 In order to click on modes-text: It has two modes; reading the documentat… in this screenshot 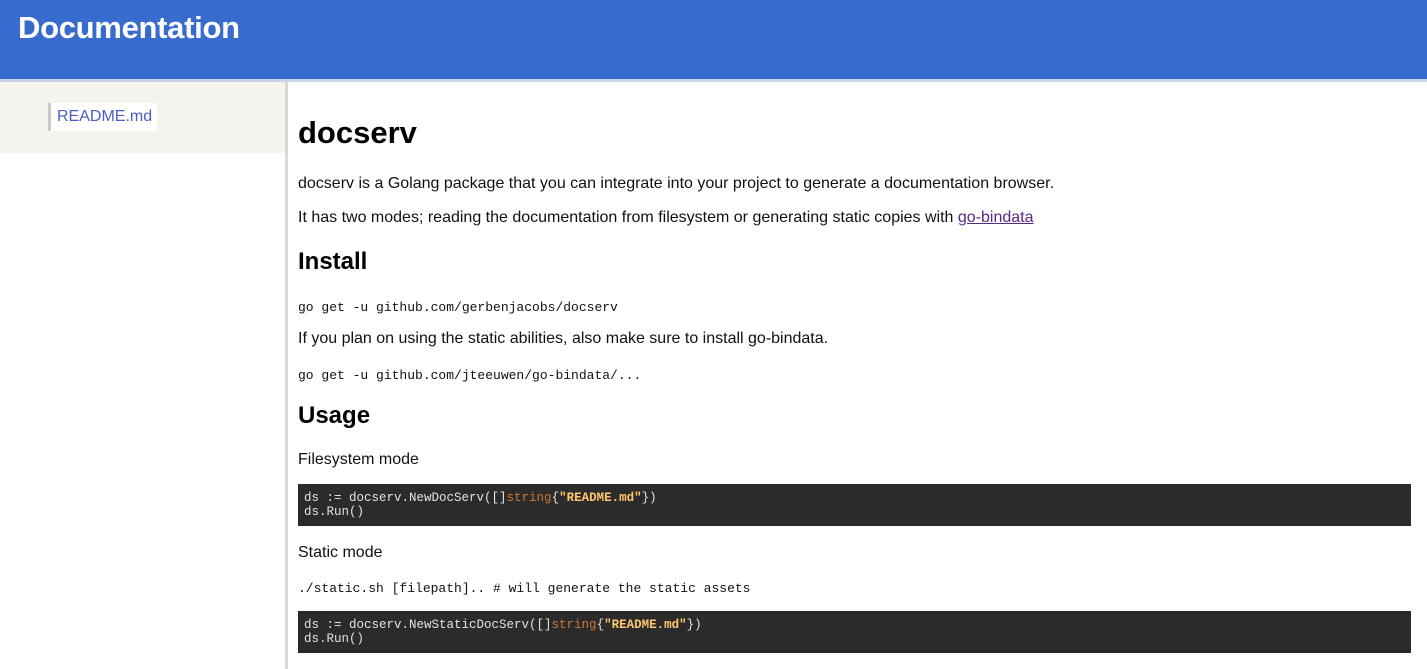, I will do `click(628, 217)`.